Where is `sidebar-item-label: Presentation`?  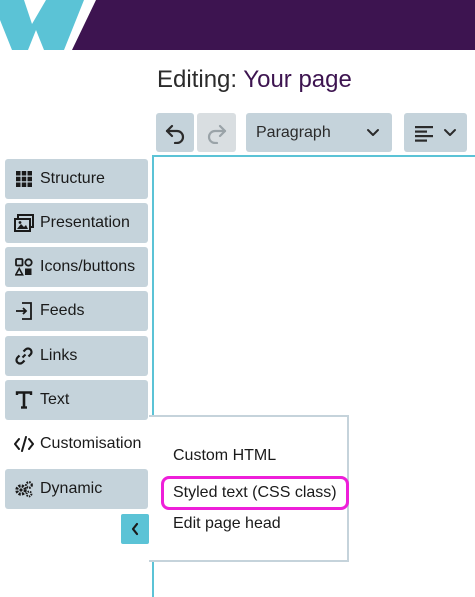 sidebar-item-label: Presentation is located at coordinates (85, 222).